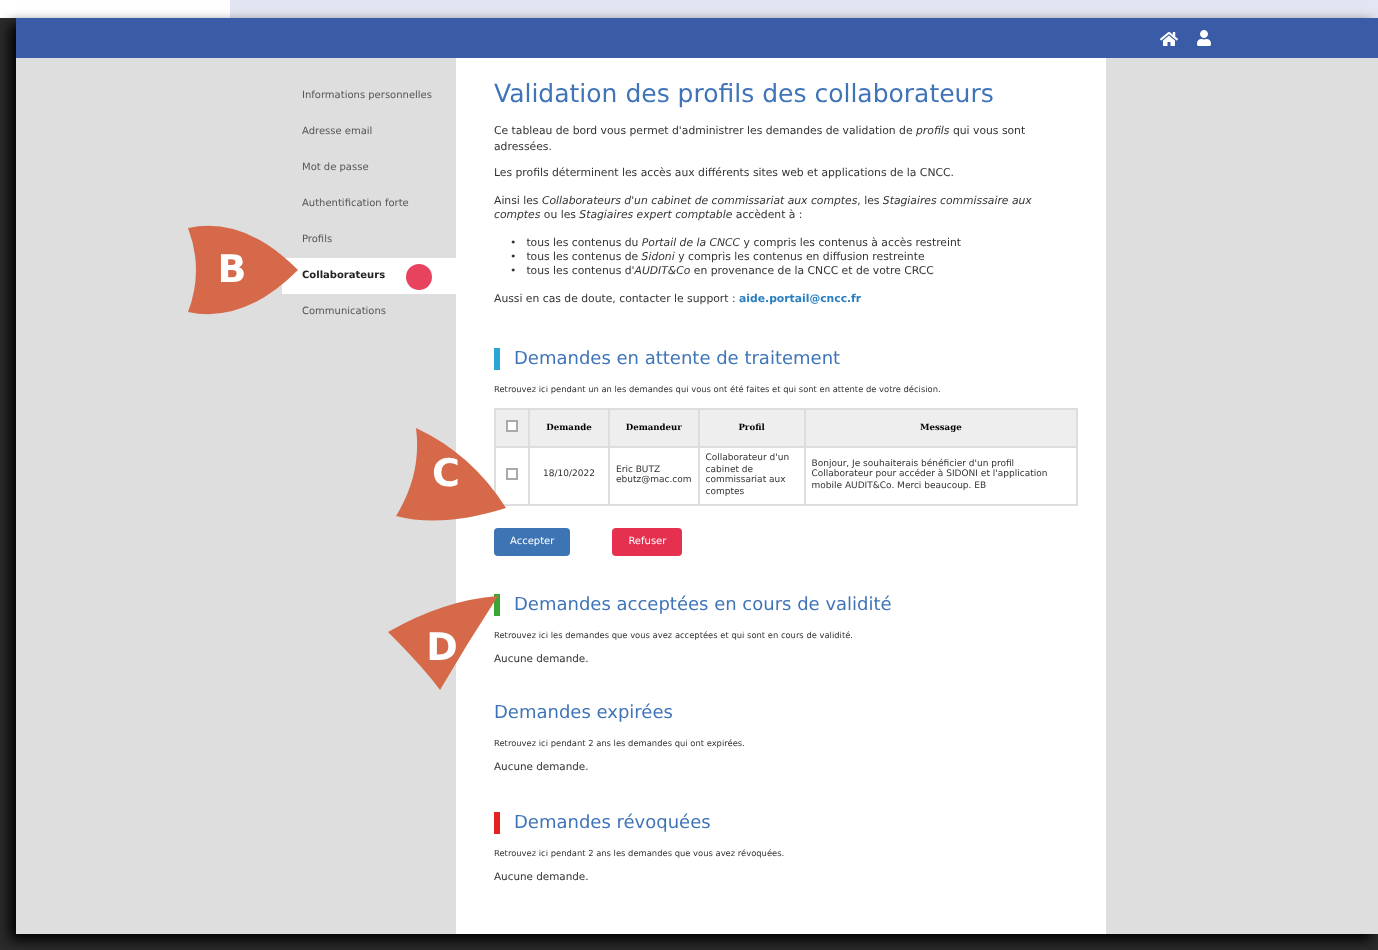 This screenshot has height=950, width=1378. What do you see at coordinates (583, 714) in the screenshot?
I see `section-title: Demandes expirées` at bounding box center [583, 714].